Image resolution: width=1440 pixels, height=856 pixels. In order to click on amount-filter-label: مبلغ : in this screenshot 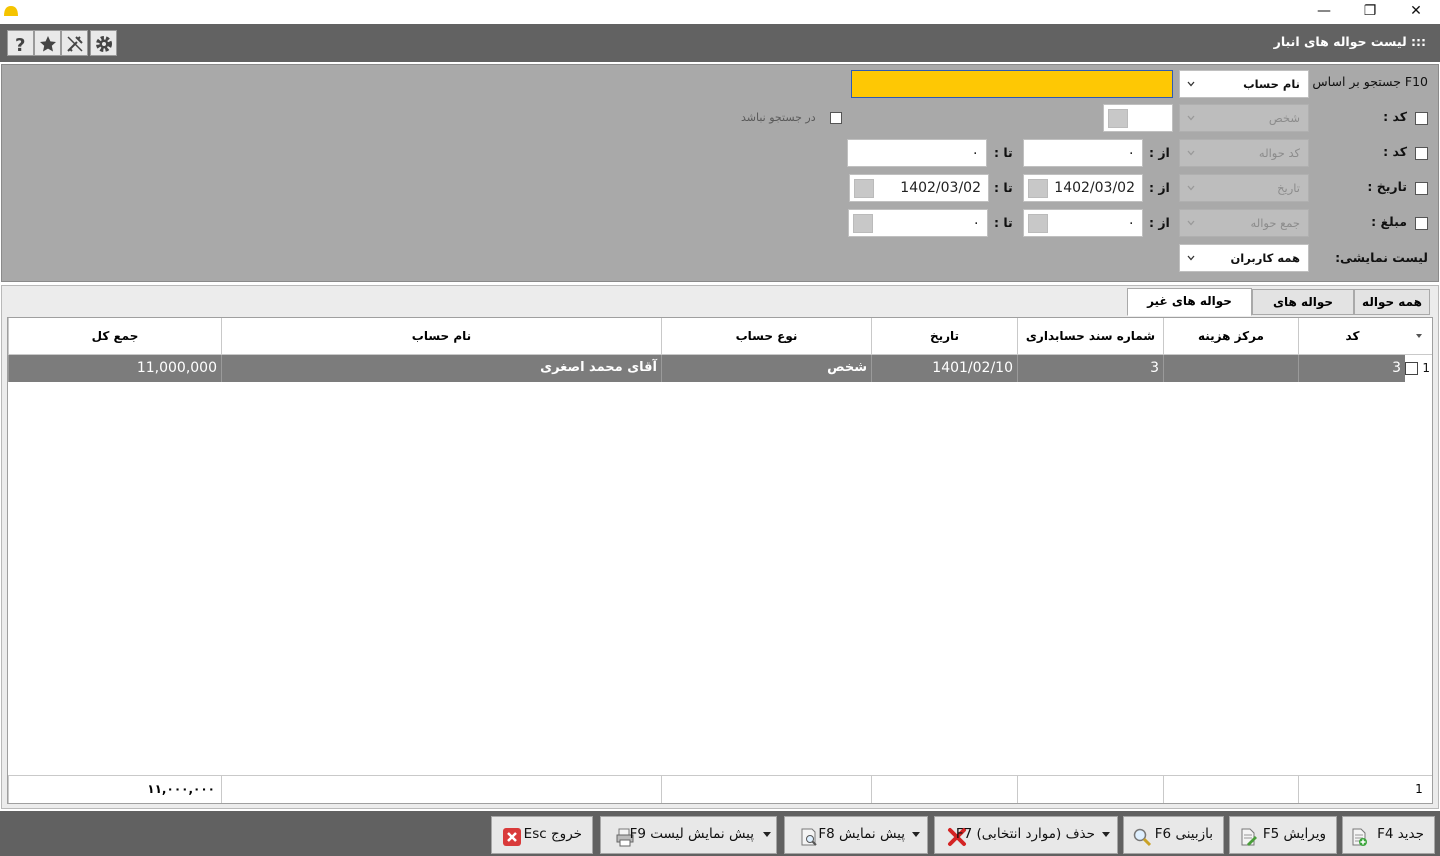, I will do `click(1389, 221)`.